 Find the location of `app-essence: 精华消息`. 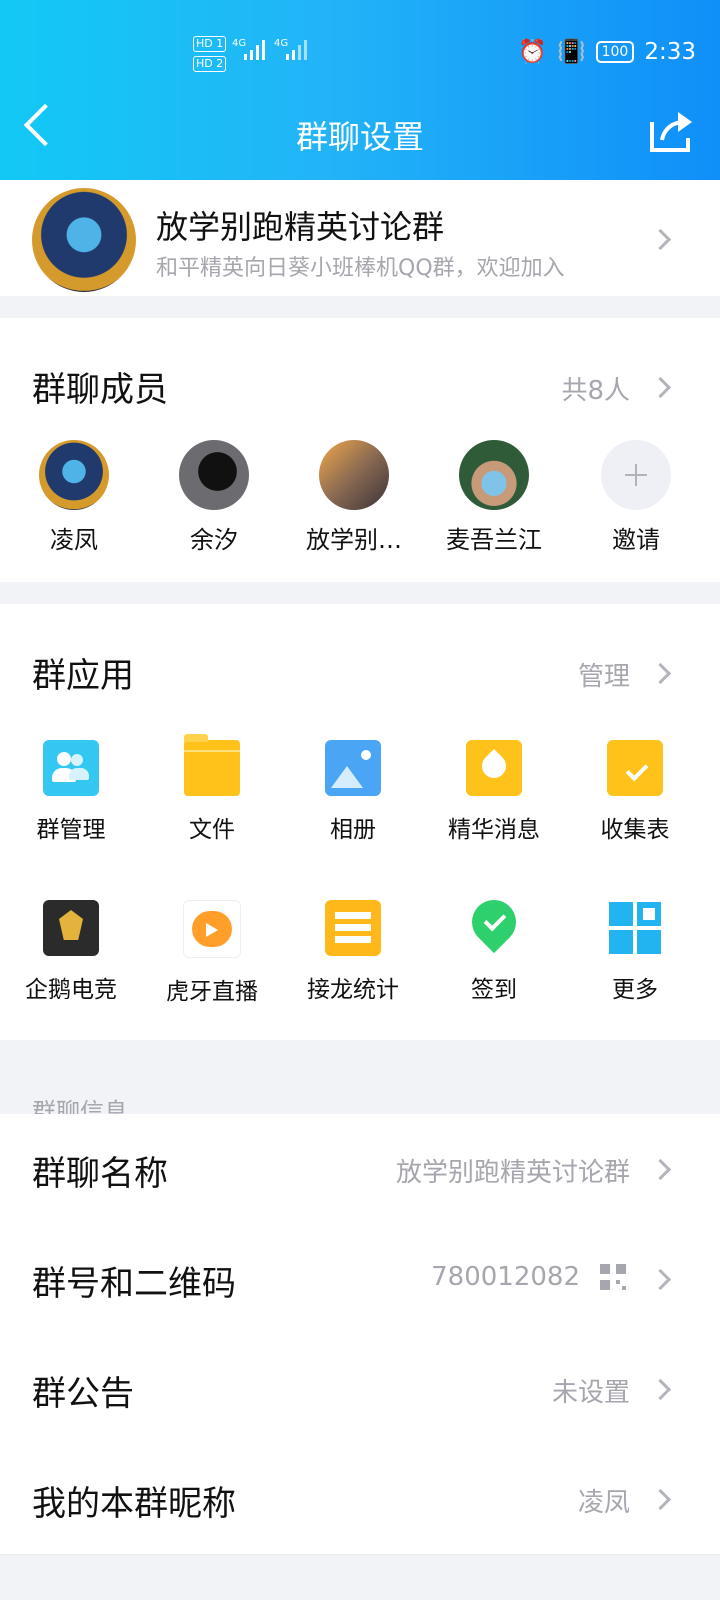

app-essence: 精华消息 is located at coordinates (494, 792).